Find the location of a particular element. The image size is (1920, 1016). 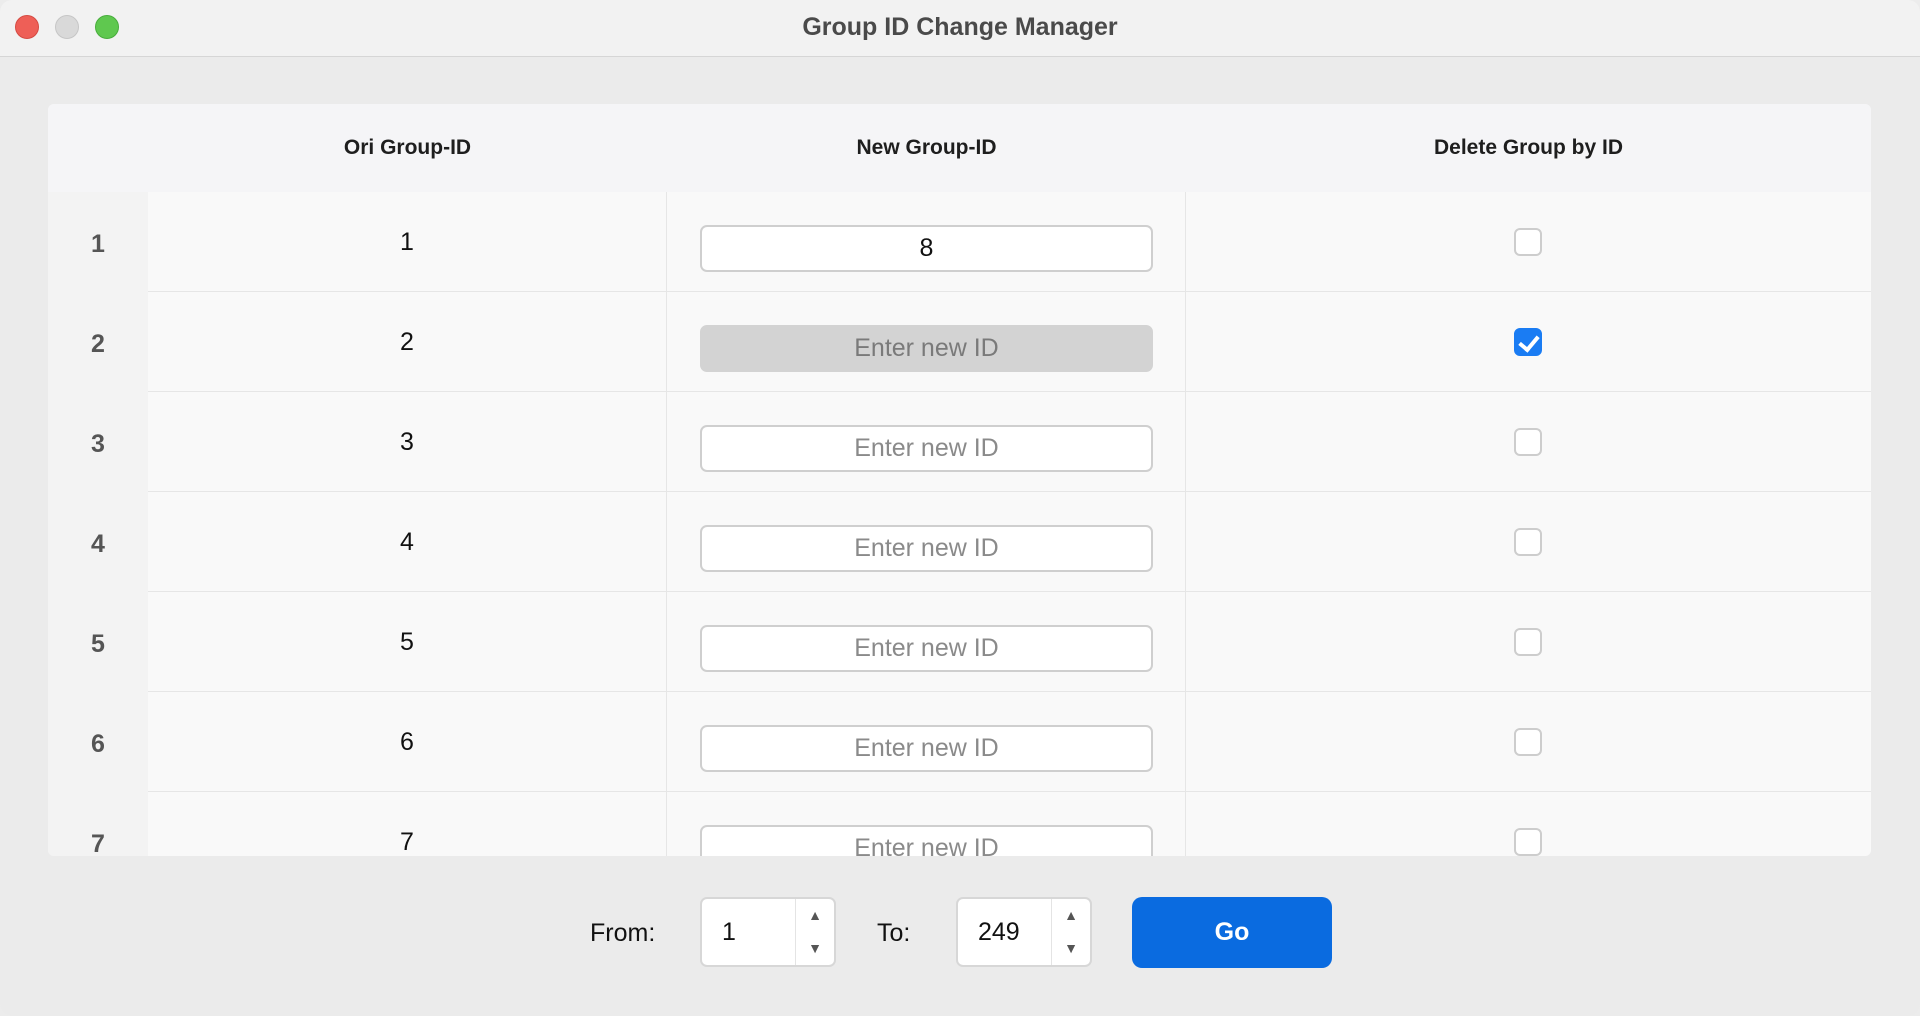

ori-group-id-value: 3 is located at coordinates (407, 442).